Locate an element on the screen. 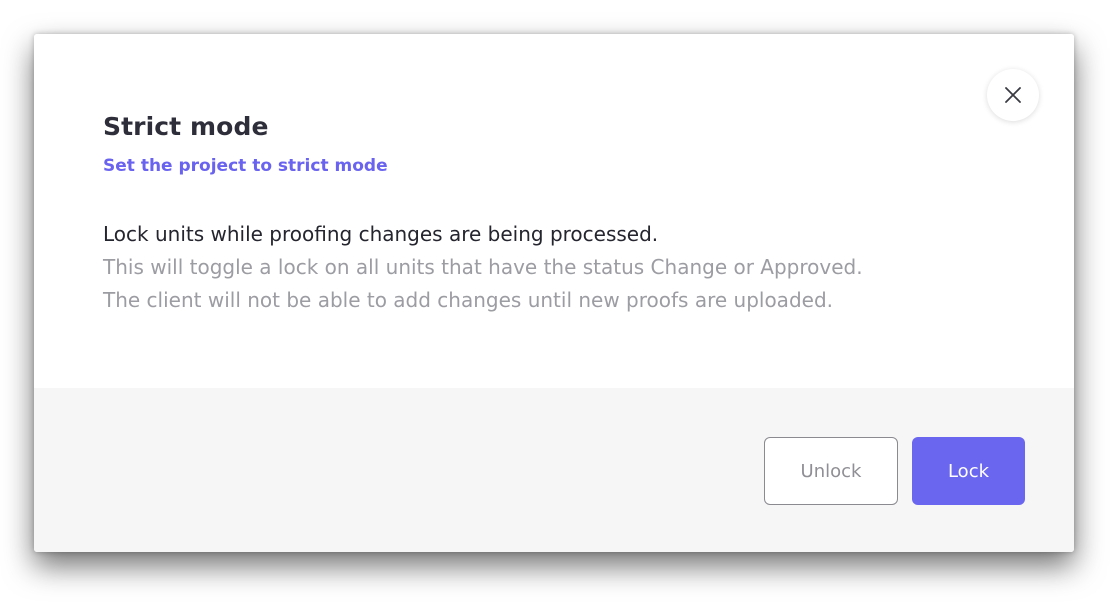  close-icon is located at coordinates (1013, 95).